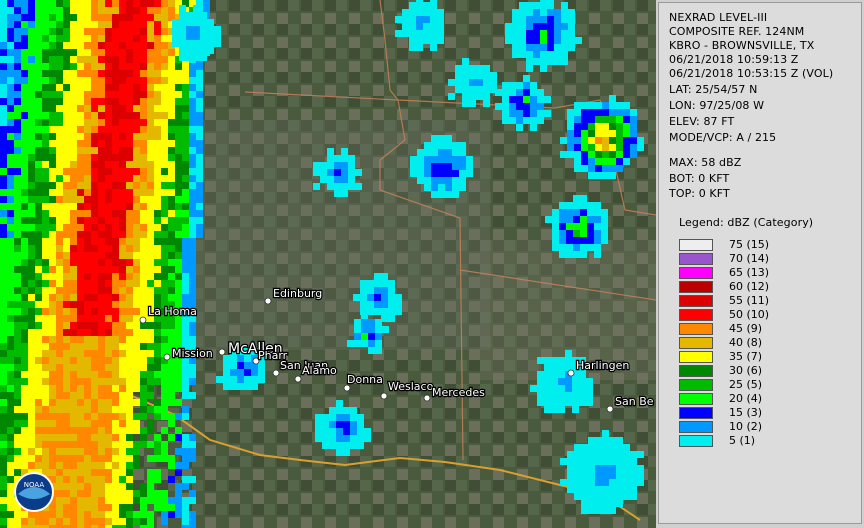 The image size is (864, 528). What do you see at coordinates (276, 373) in the screenshot?
I see `city-marker-san-juan` at bounding box center [276, 373].